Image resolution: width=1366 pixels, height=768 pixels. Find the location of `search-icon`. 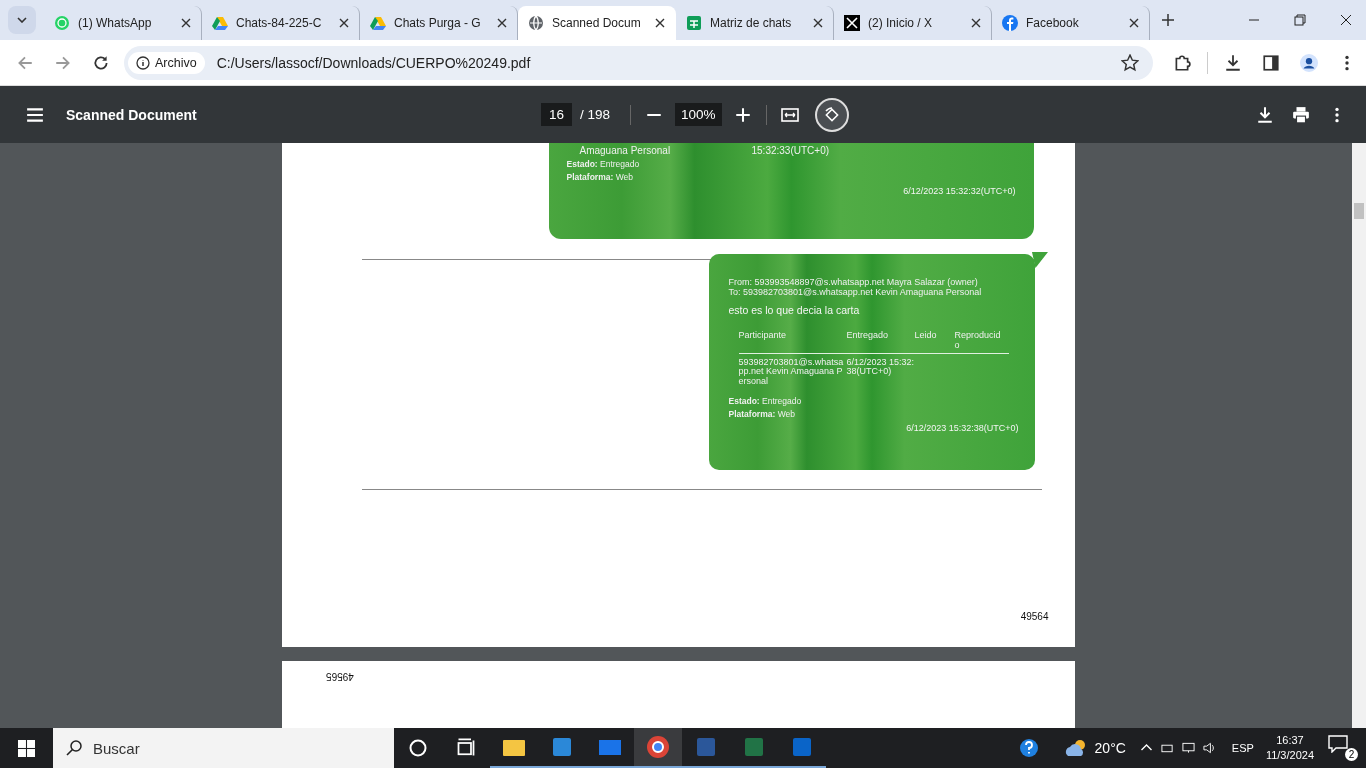

search-icon is located at coordinates (74, 748).